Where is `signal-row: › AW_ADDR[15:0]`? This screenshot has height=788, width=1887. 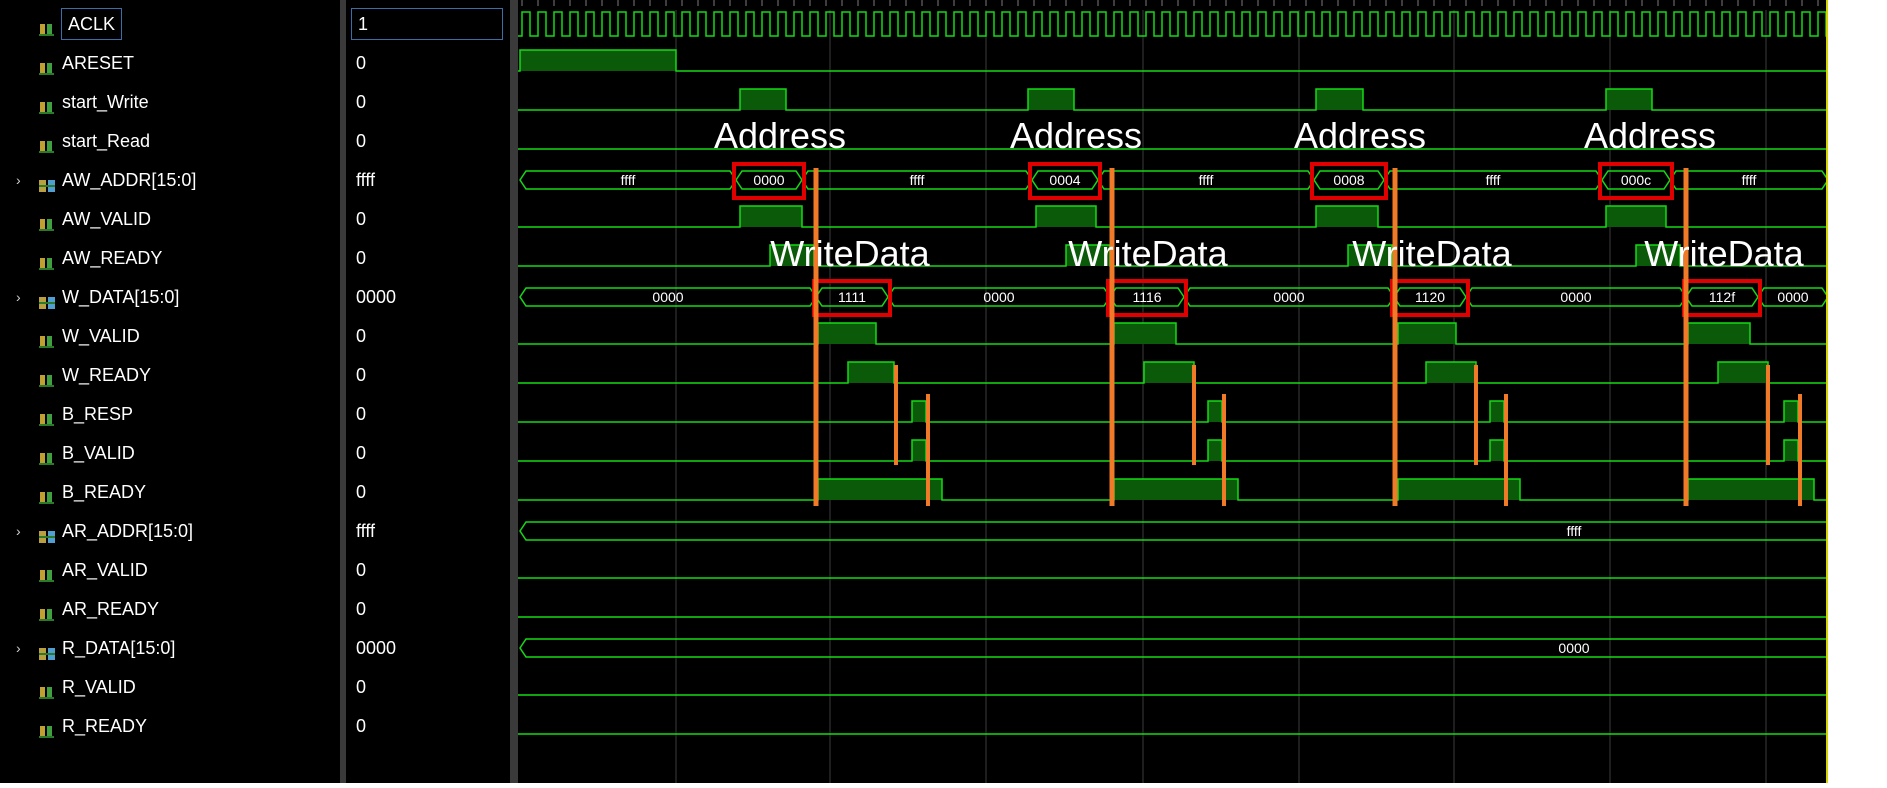
signal-row: › AW_ADDR[15:0] is located at coordinates (170, 180).